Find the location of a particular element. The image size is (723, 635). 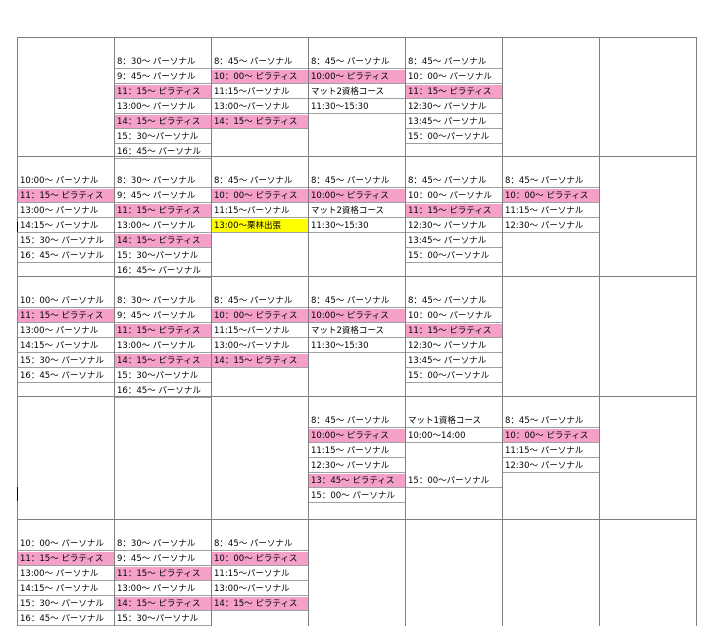

schedule-item: 10:00～ パーソナル is located at coordinates (66, 181).